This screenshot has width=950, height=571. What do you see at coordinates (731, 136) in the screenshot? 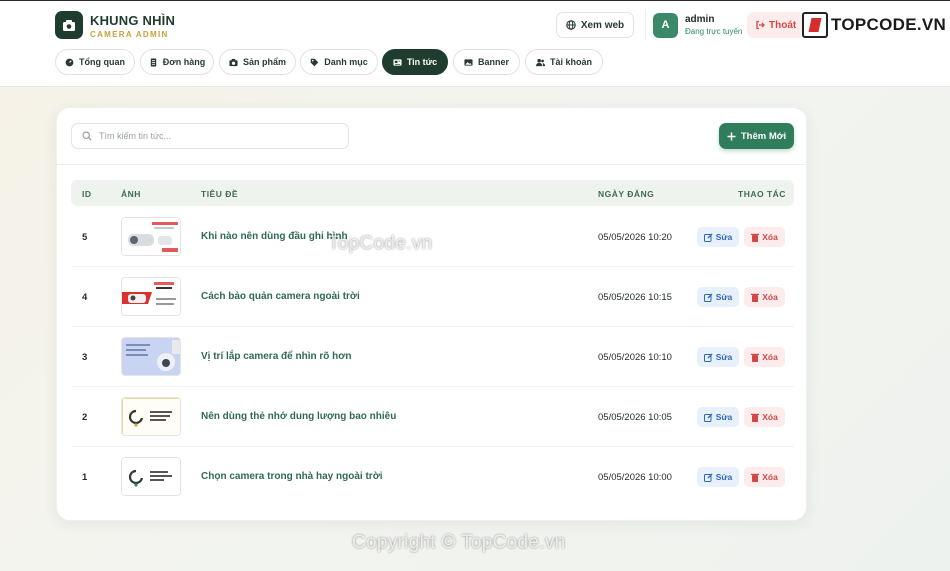
I see `plus-icon` at bounding box center [731, 136].